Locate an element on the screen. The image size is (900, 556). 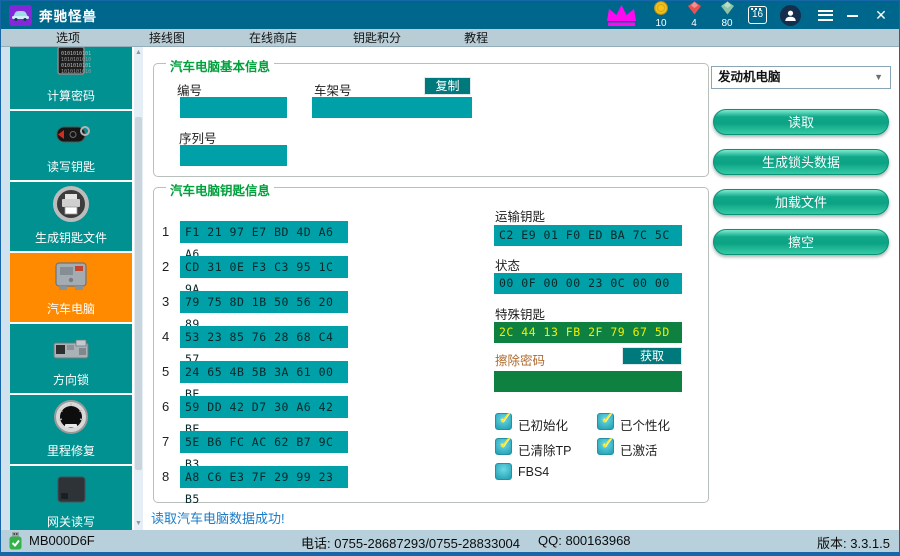
transport-key-label: 运输钥匙 is located at coordinates (520, 217).